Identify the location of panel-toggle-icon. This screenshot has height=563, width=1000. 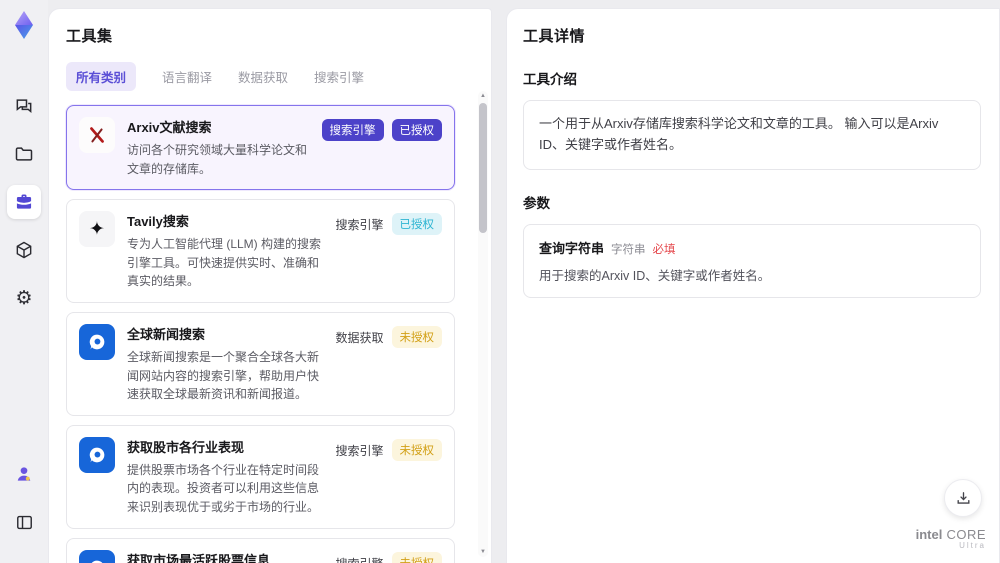
(24, 522).